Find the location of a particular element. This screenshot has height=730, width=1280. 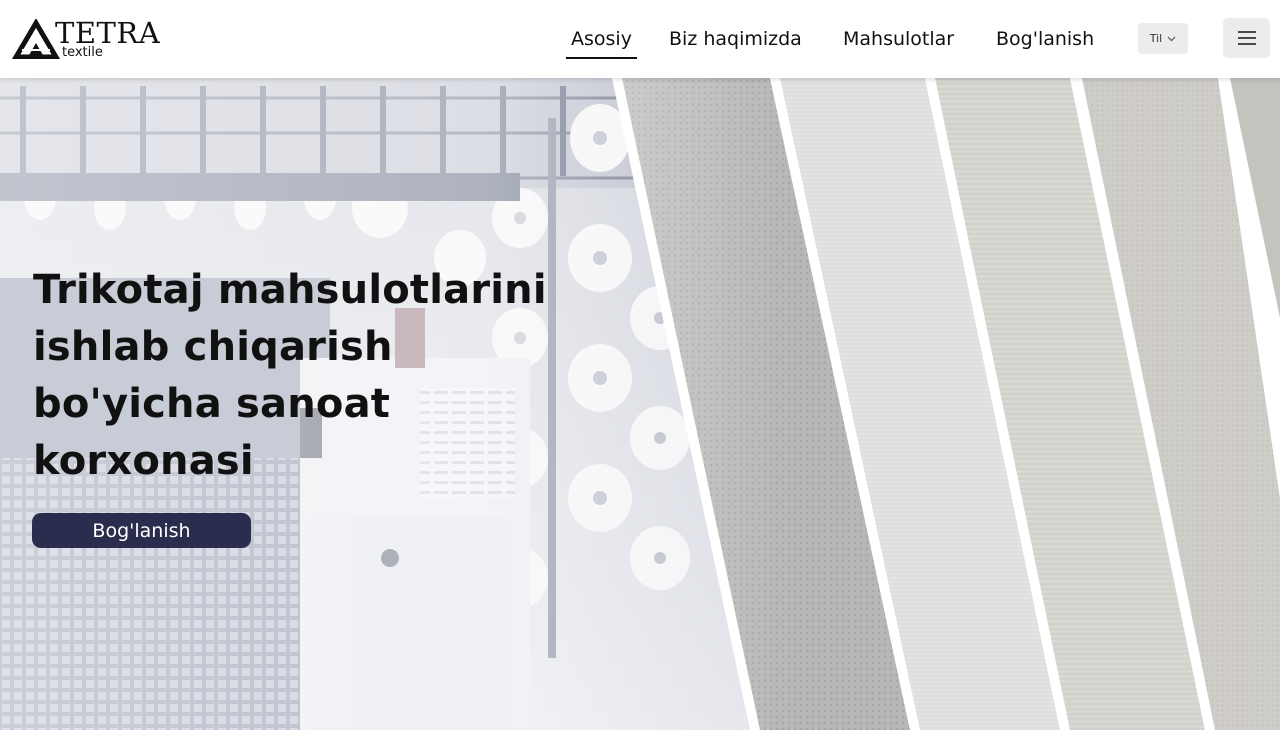

brand-logo: TETRA textile is located at coordinates (87, 39).